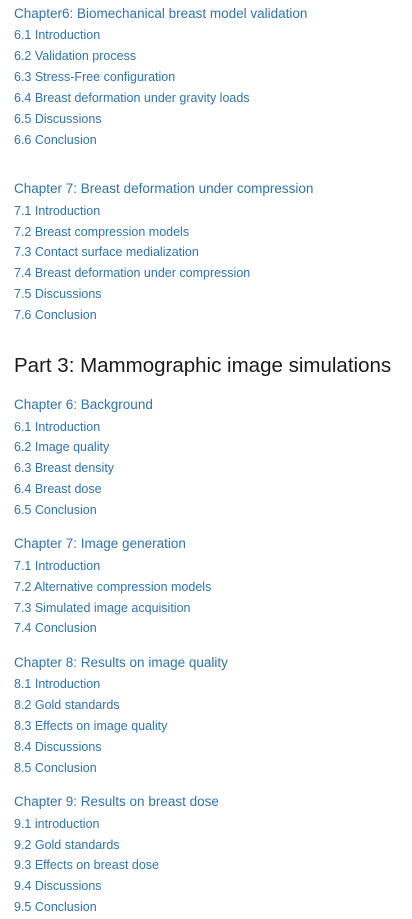  What do you see at coordinates (203, 365) in the screenshot?
I see `part-heading: Part 3: Mammographic image simulations` at bounding box center [203, 365].